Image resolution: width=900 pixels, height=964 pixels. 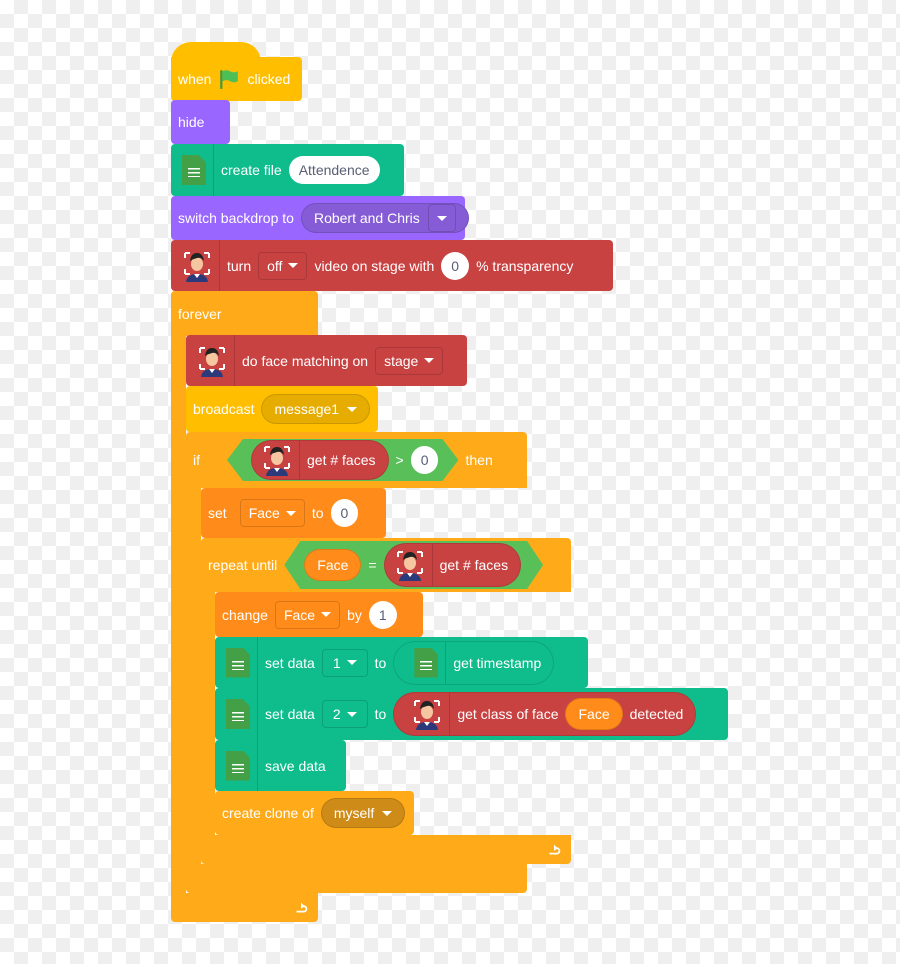 I want to click on create-clone-block: create clone of myself, so click(x=314, y=813).